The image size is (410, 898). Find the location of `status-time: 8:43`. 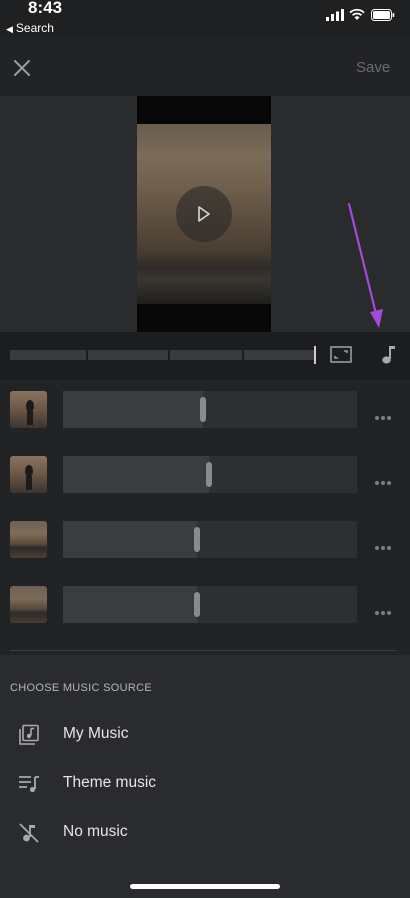

status-time: 8:43 is located at coordinates (45, 8).